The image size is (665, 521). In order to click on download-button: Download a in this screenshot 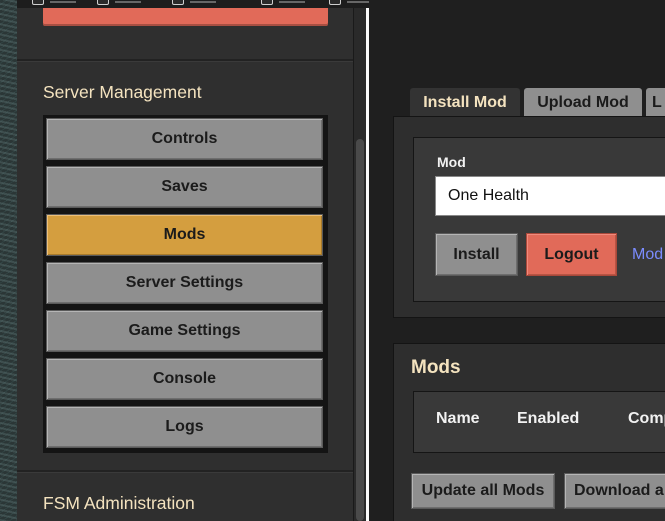, I will do `click(614, 491)`.